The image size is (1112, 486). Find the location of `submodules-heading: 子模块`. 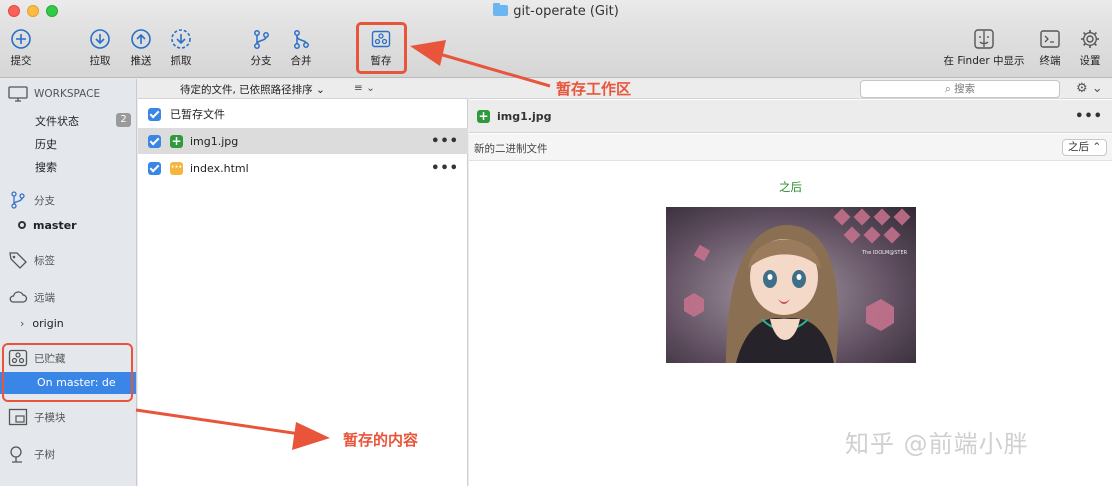

submodules-heading: 子模块 is located at coordinates (50, 417).